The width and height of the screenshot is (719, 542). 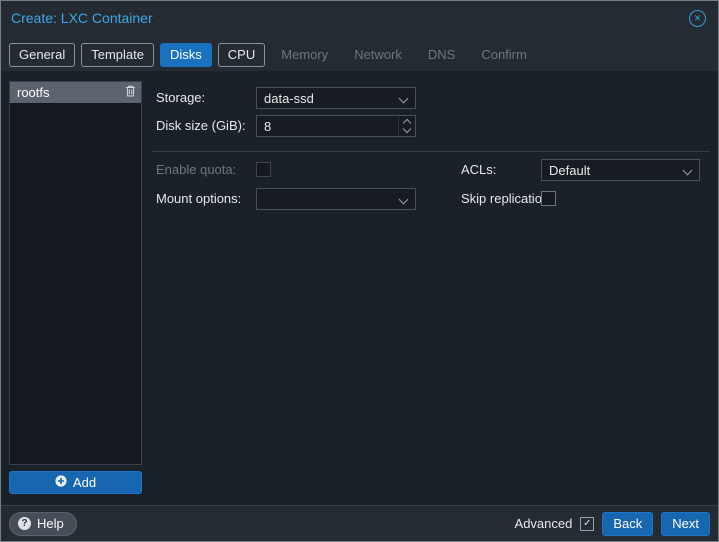 I want to click on disk-list: rootfs, so click(x=75, y=273).